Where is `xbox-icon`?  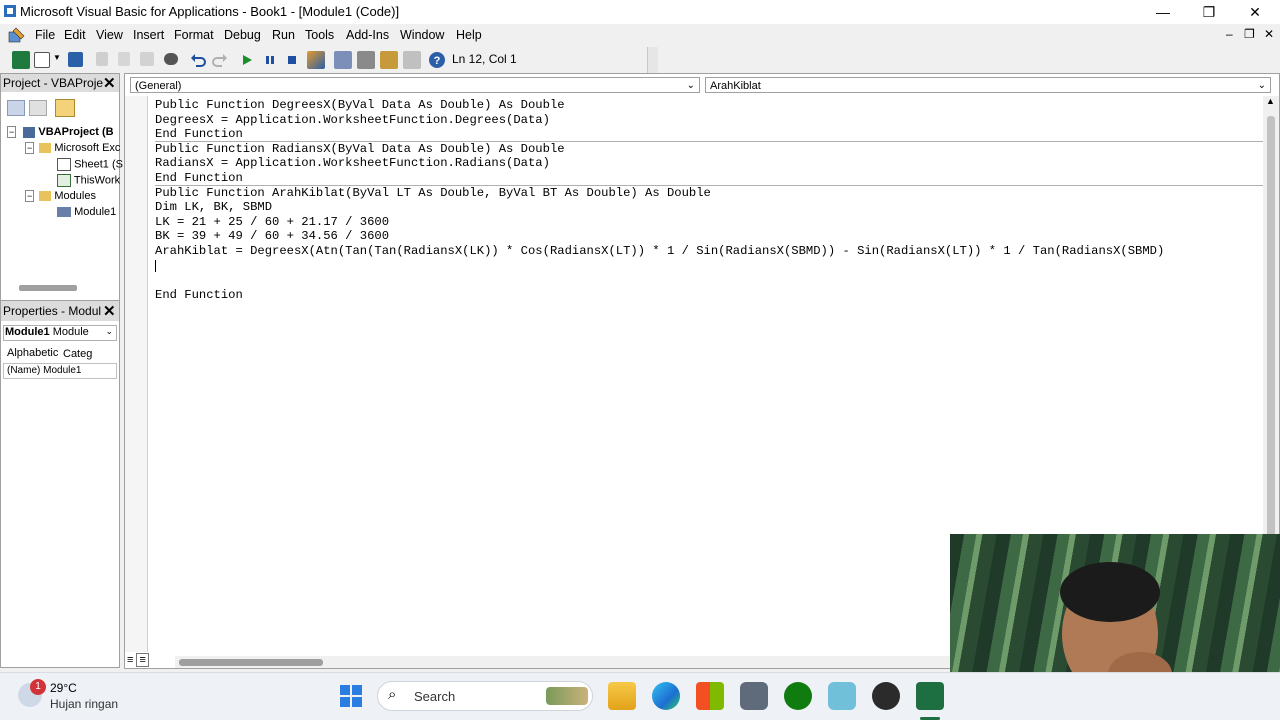
xbox-icon is located at coordinates (798, 696).